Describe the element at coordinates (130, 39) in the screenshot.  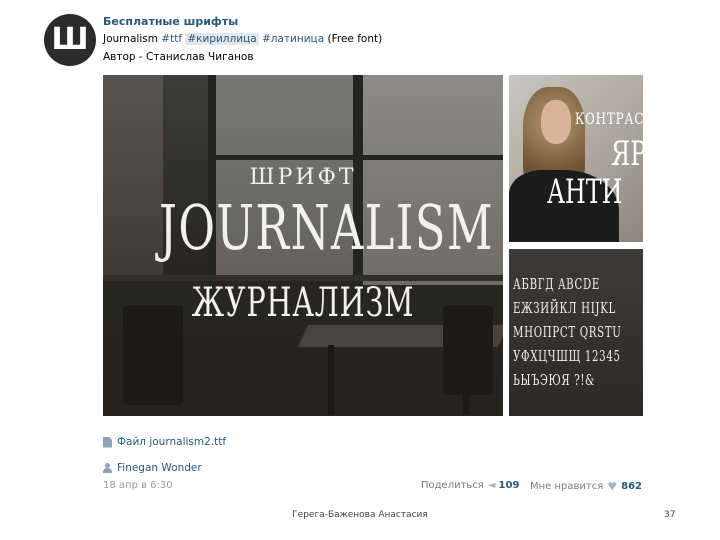
I see `post-title: Journalism` at that location.